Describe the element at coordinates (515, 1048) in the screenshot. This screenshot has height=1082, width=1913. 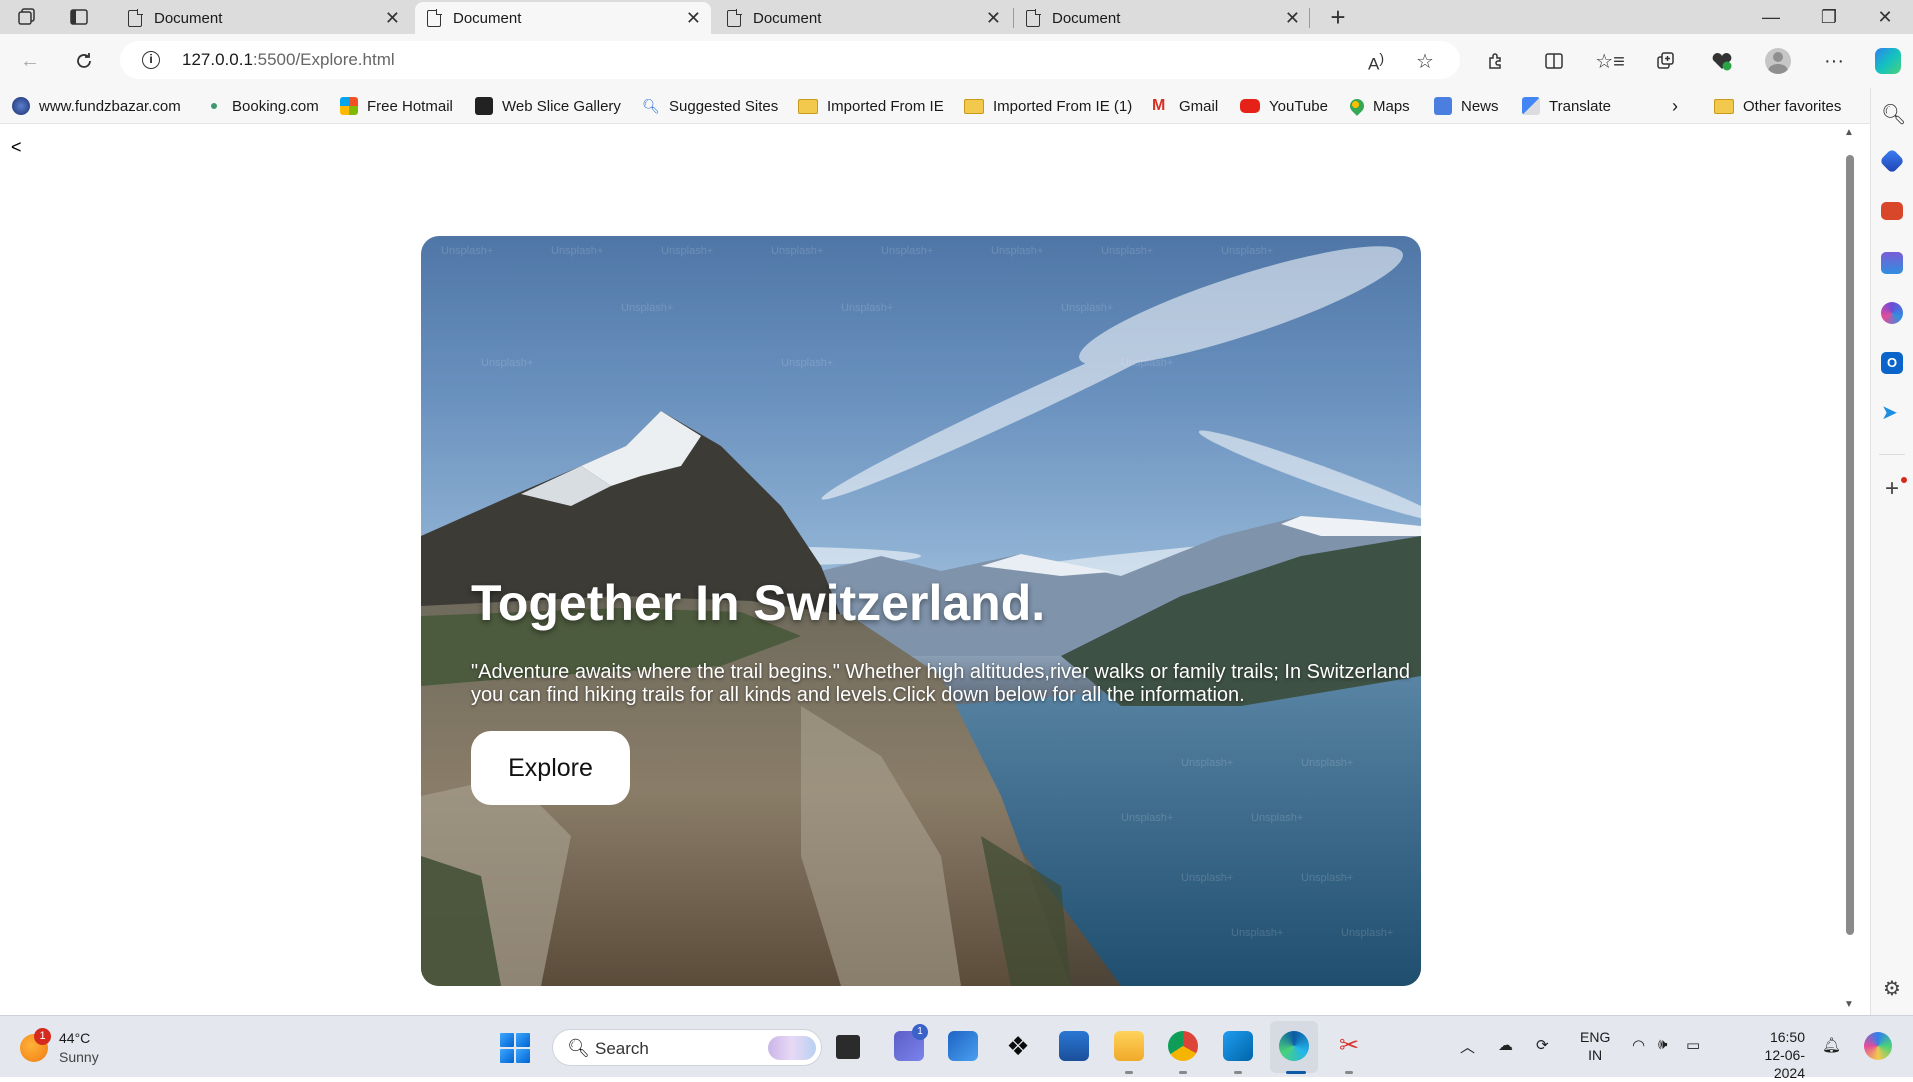
I see `start-button` at that location.